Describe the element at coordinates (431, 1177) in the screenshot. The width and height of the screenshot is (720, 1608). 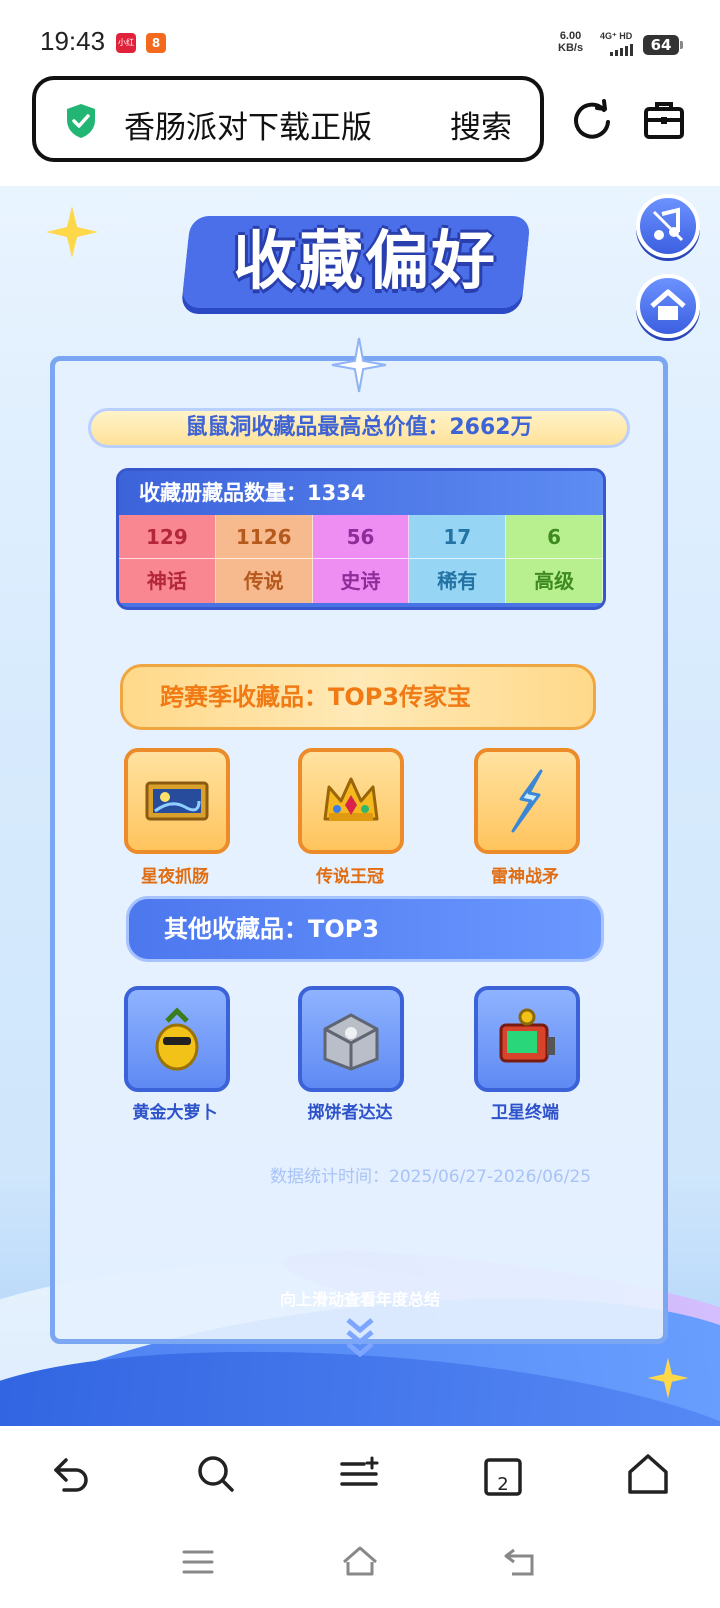
I see `stat-time-text: 数据统计时间：2025/06/27-2026/06/25` at that location.